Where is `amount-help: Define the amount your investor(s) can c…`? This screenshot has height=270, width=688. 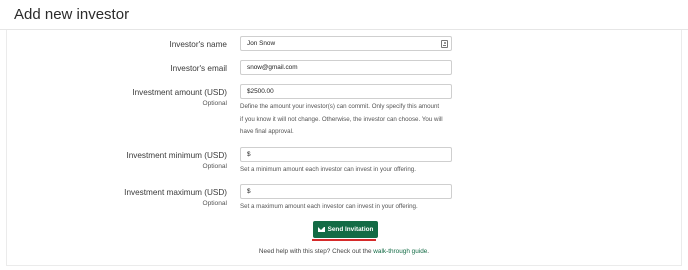 amount-help: Define the amount your investor(s) can c… is located at coordinates (351, 120).